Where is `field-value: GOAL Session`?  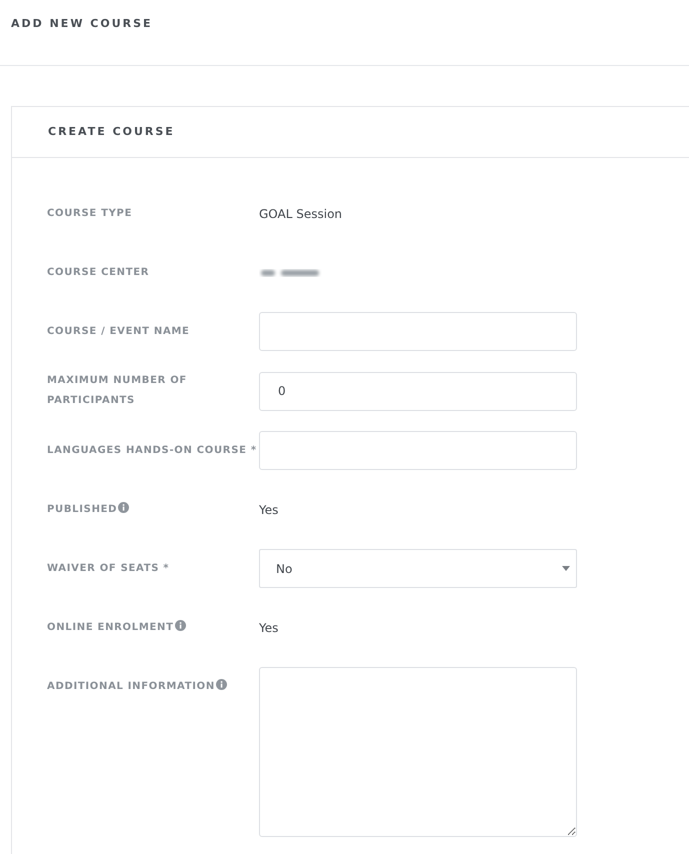 field-value: GOAL Session is located at coordinates (300, 214).